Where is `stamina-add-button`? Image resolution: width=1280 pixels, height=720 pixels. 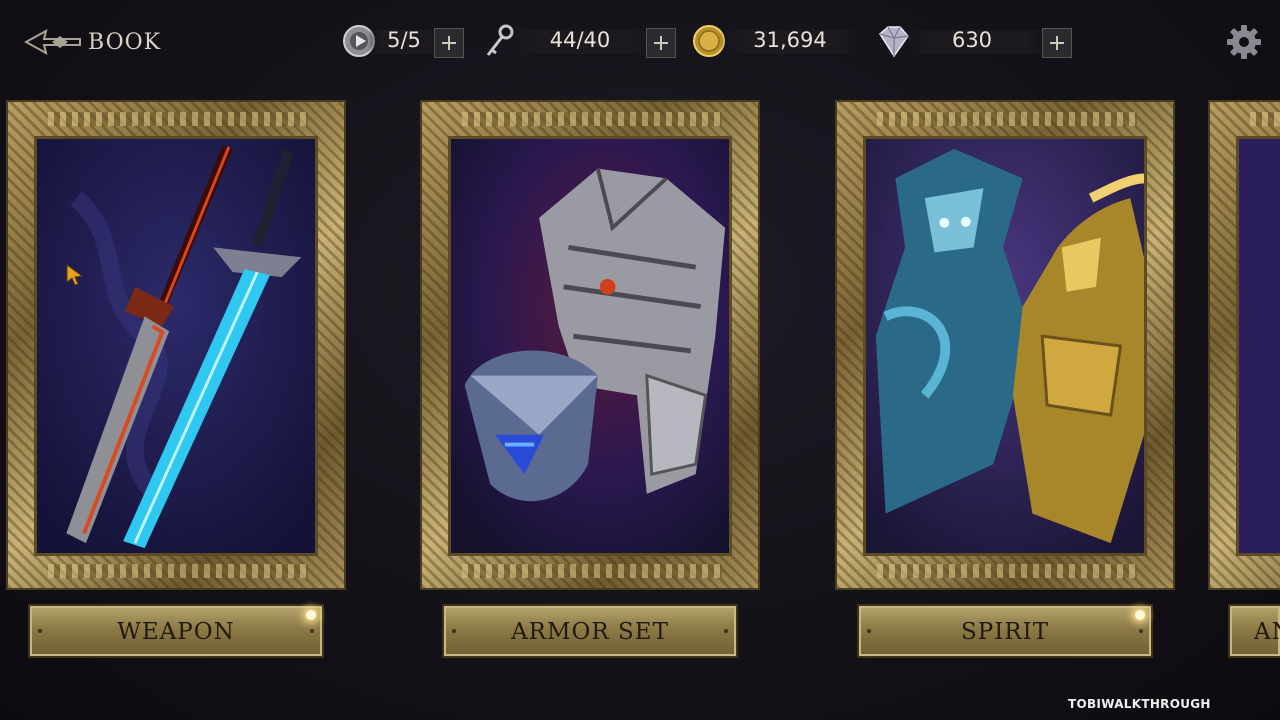
stamina-add-button is located at coordinates (449, 43).